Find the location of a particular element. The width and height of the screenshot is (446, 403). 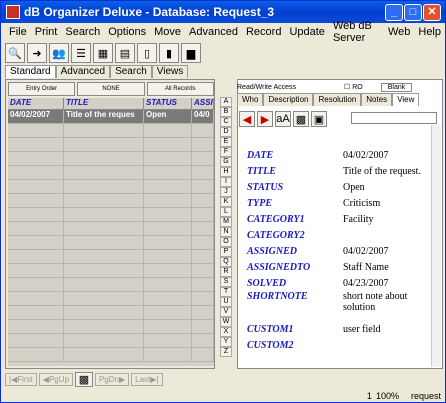

col-header-assigned: ASSI is located at coordinates (203, 104).